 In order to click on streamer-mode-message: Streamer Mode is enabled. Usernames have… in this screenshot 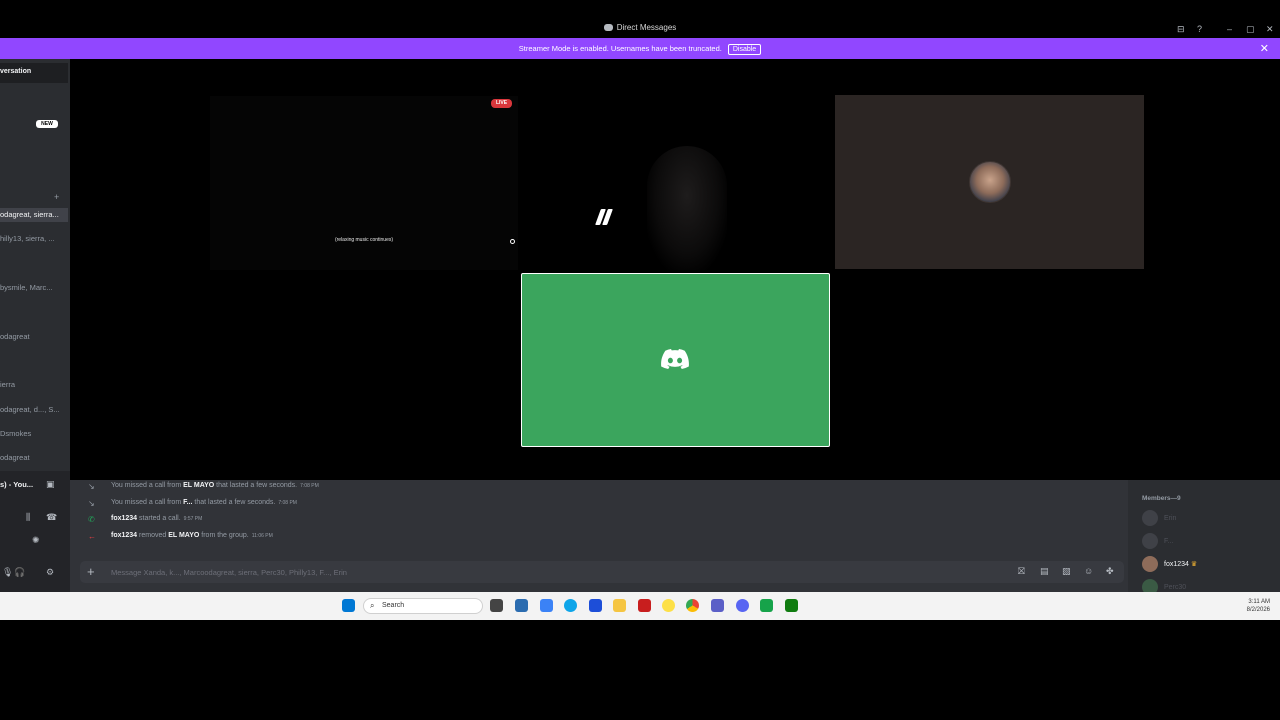, I will do `click(620, 48)`.